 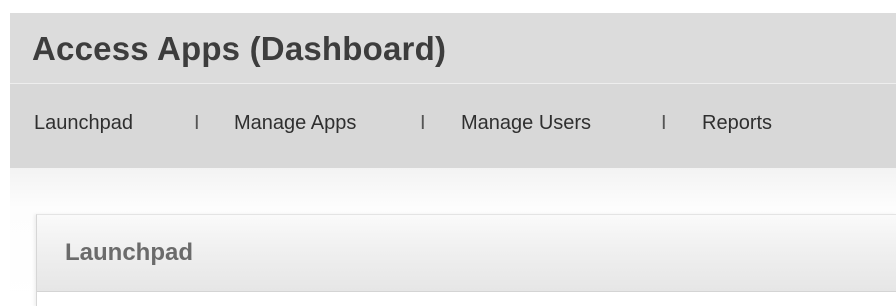 What do you see at coordinates (295, 123) in the screenshot?
I see `nav-item-manage-apps: Manage Apps` at bounding box center [295, 123].